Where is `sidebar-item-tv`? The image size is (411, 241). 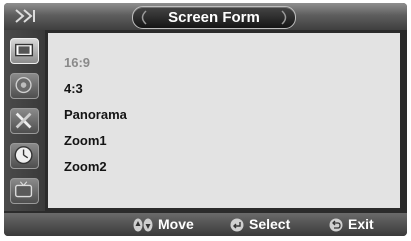
sidebar-item-tv is located at coordinates (24, 191).